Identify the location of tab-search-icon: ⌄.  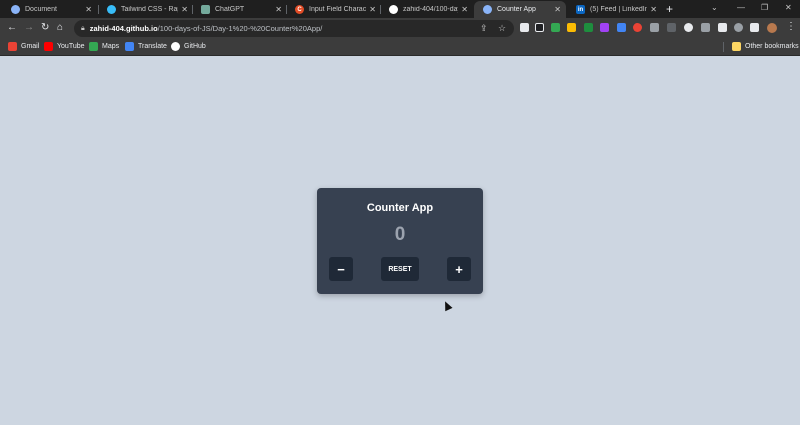
(714, 7).